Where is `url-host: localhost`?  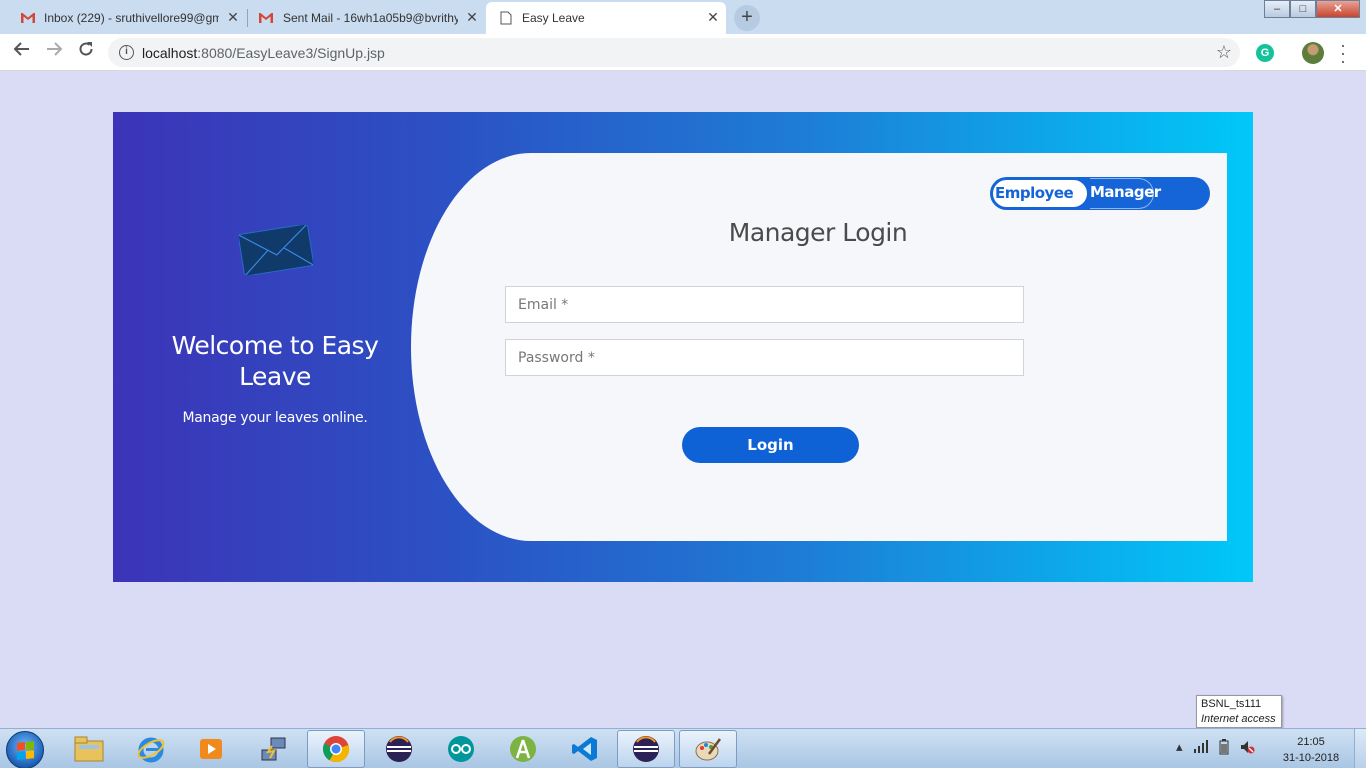
url-host: localhost is located at coordinates (170, 53).